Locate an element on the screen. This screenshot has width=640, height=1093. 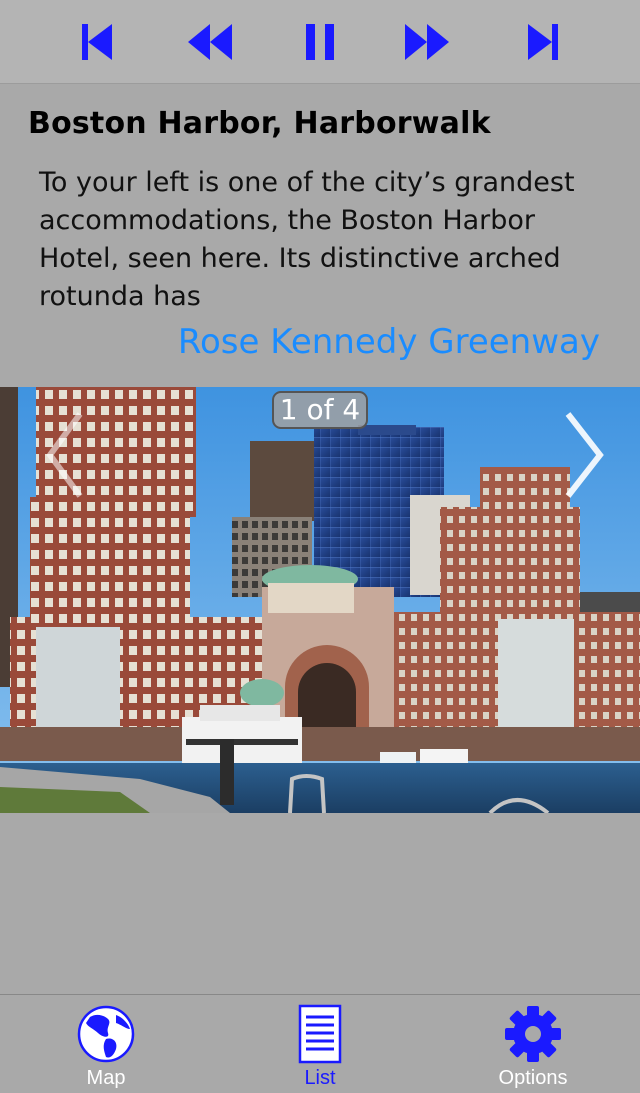
tab-list: List is located at coordinates (320, 1044).